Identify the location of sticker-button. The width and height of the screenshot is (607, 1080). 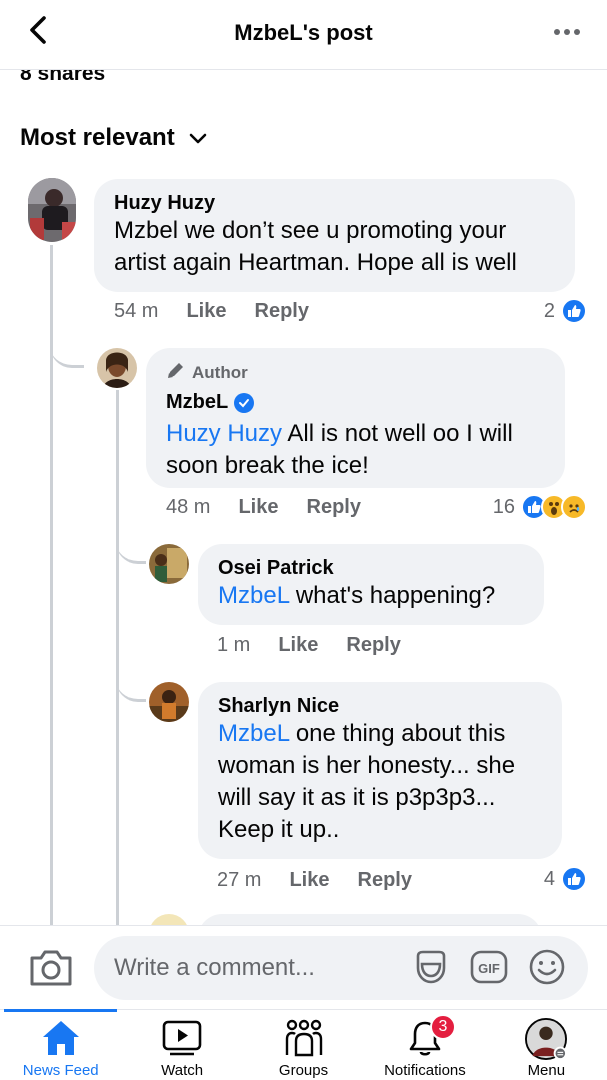
(431, 969).